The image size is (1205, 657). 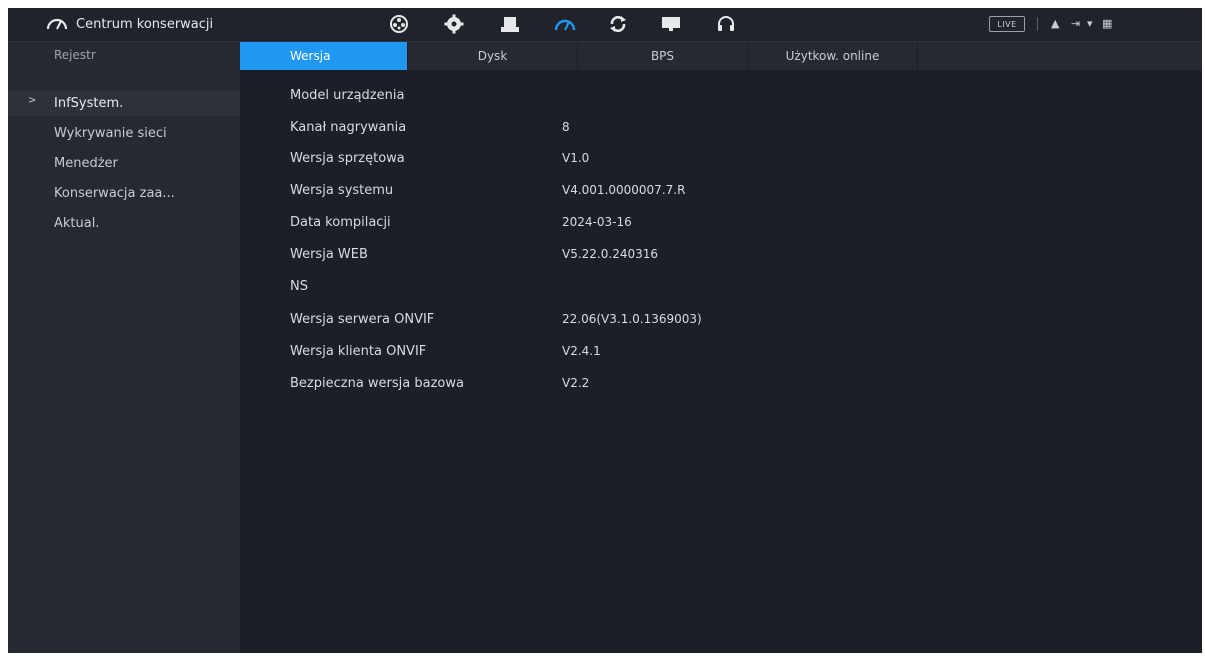 I want to click on grid-menu-icon: ▦, so click(x=1107, y=24).